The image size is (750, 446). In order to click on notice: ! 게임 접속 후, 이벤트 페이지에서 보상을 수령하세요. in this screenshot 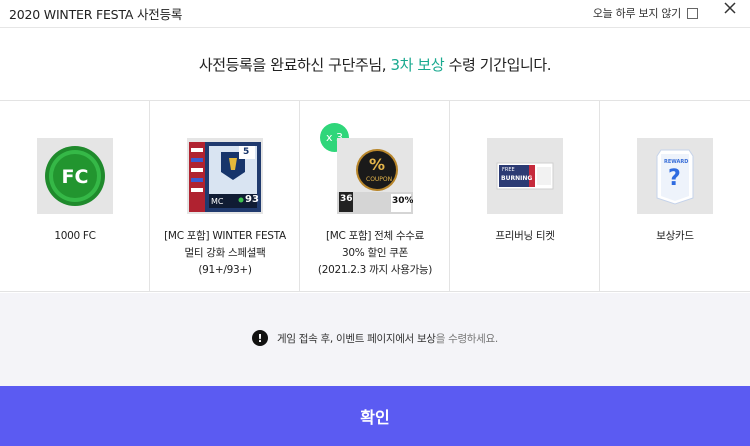, I will do `click(375, 338)`.